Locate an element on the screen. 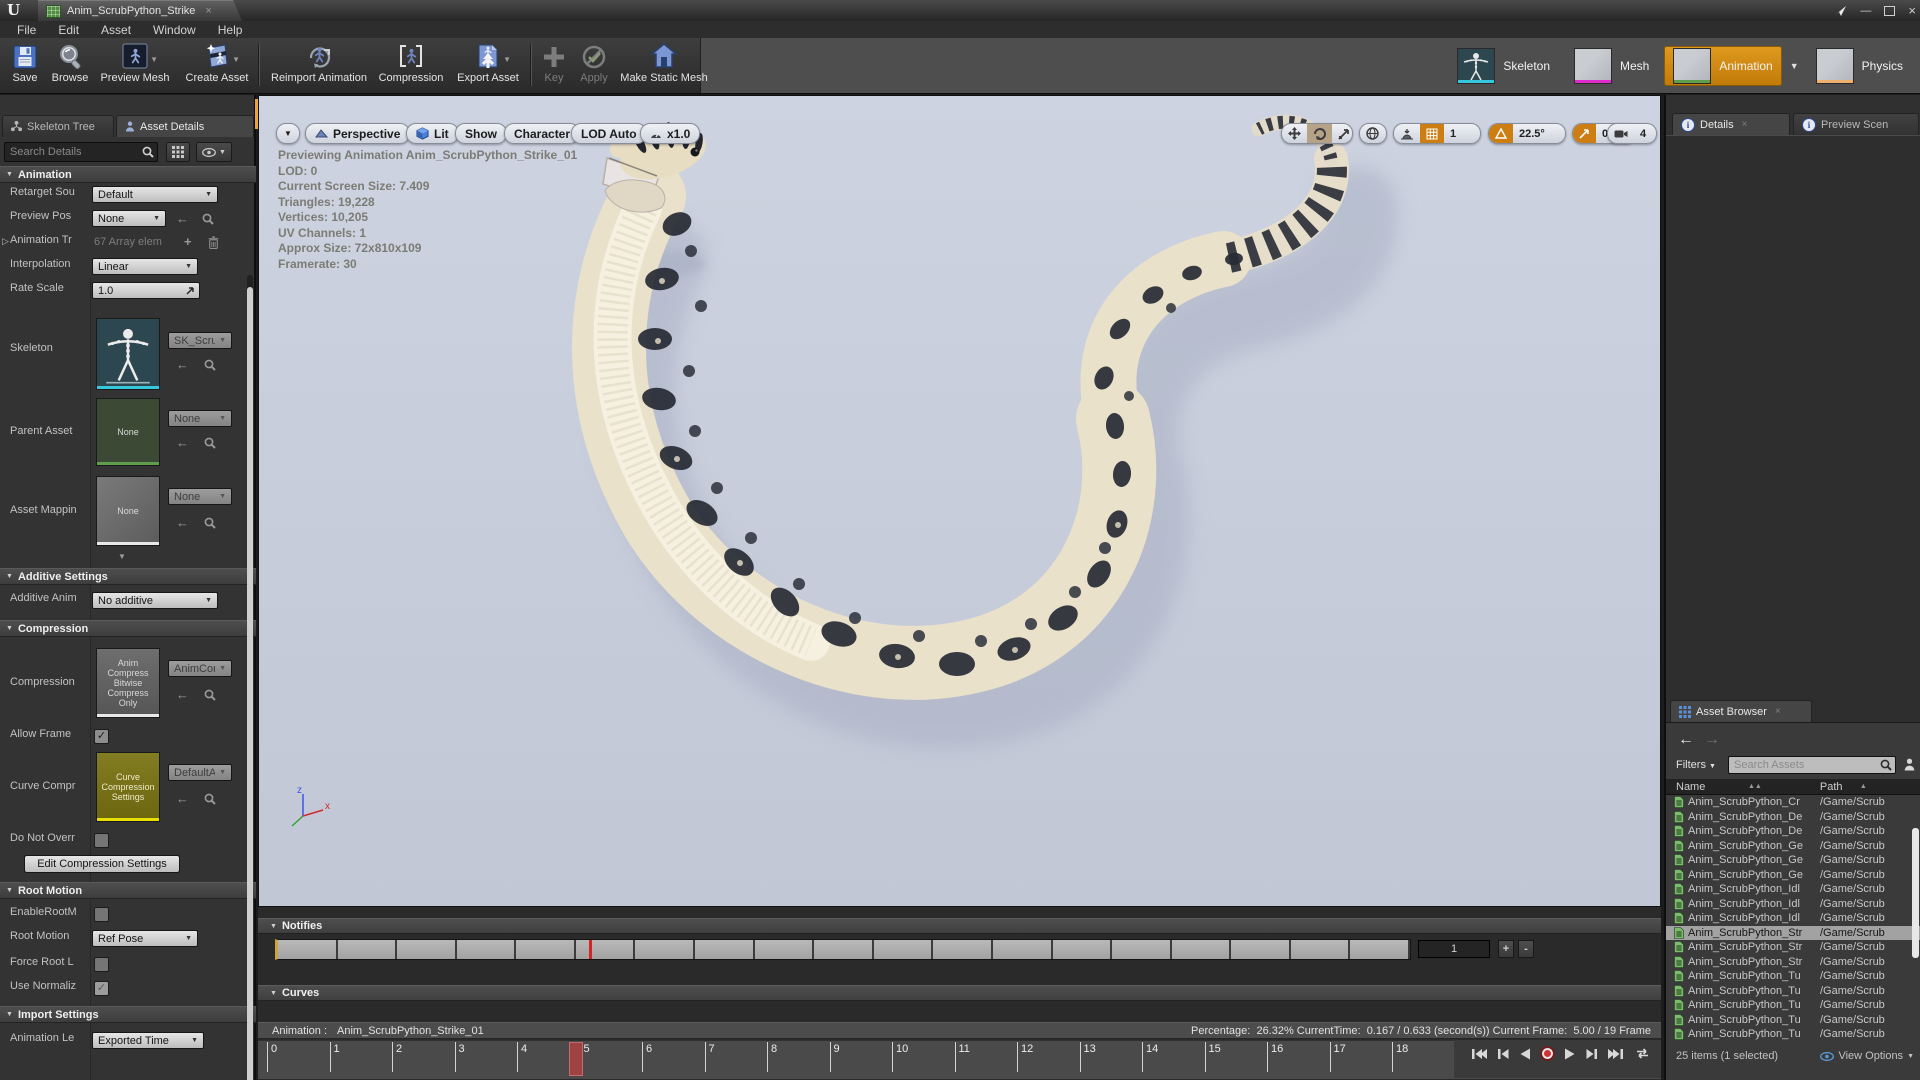  surface-snap-button is located at coordinates (1407, 133).